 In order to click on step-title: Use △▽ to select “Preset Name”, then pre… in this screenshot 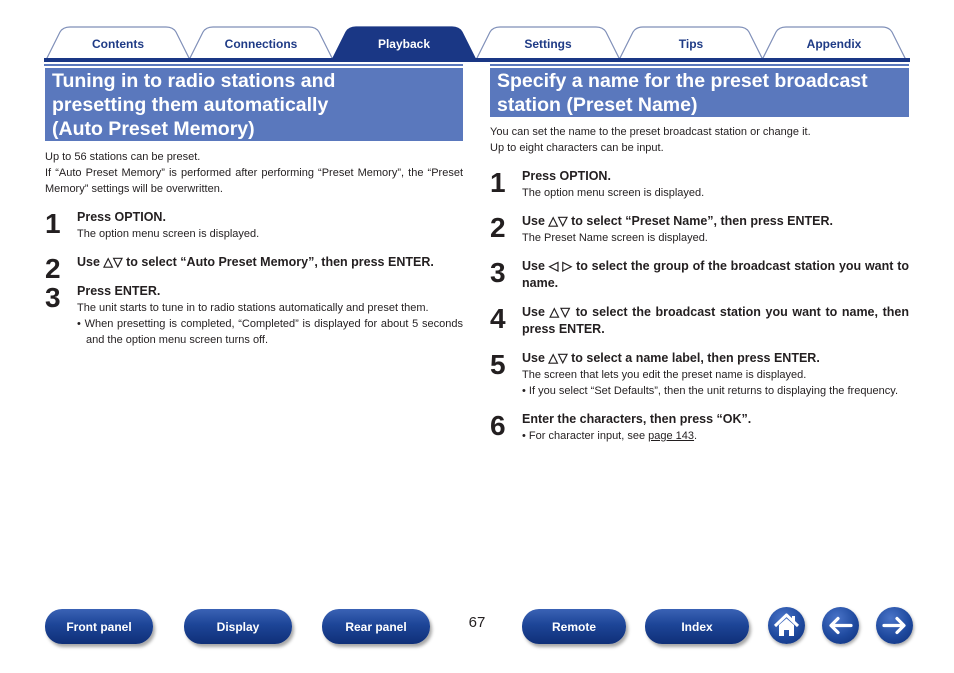, I will do `click(677, 221)`.